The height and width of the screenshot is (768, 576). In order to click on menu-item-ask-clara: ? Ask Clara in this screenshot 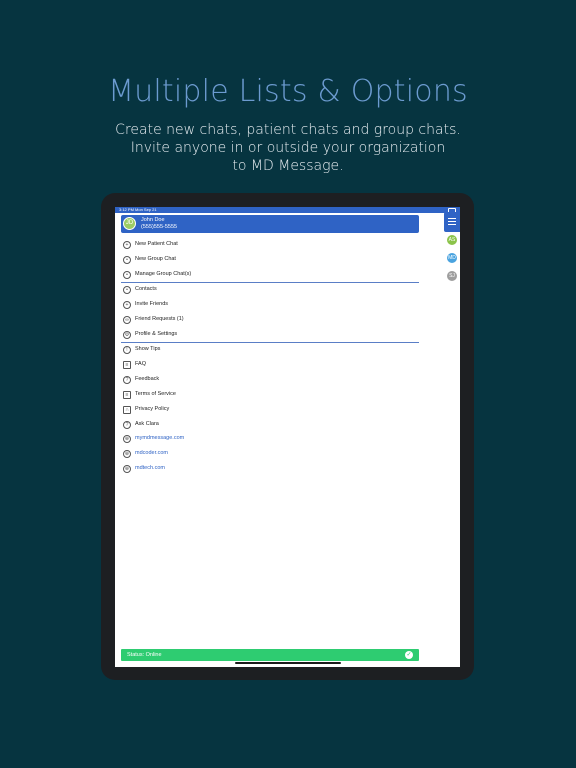, I will do `click(271, 426)`.